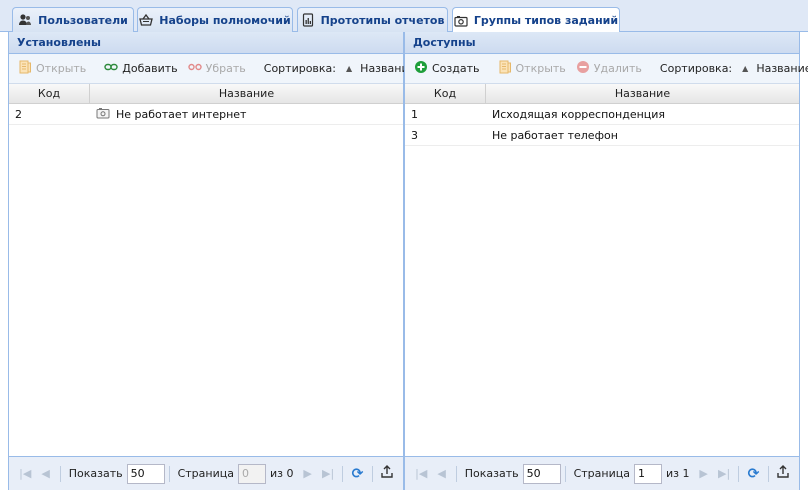  What do you see at coordinates (150, 68) in the screenshot?
I see `add-label: Добавить` at bounding box center [150, 68].